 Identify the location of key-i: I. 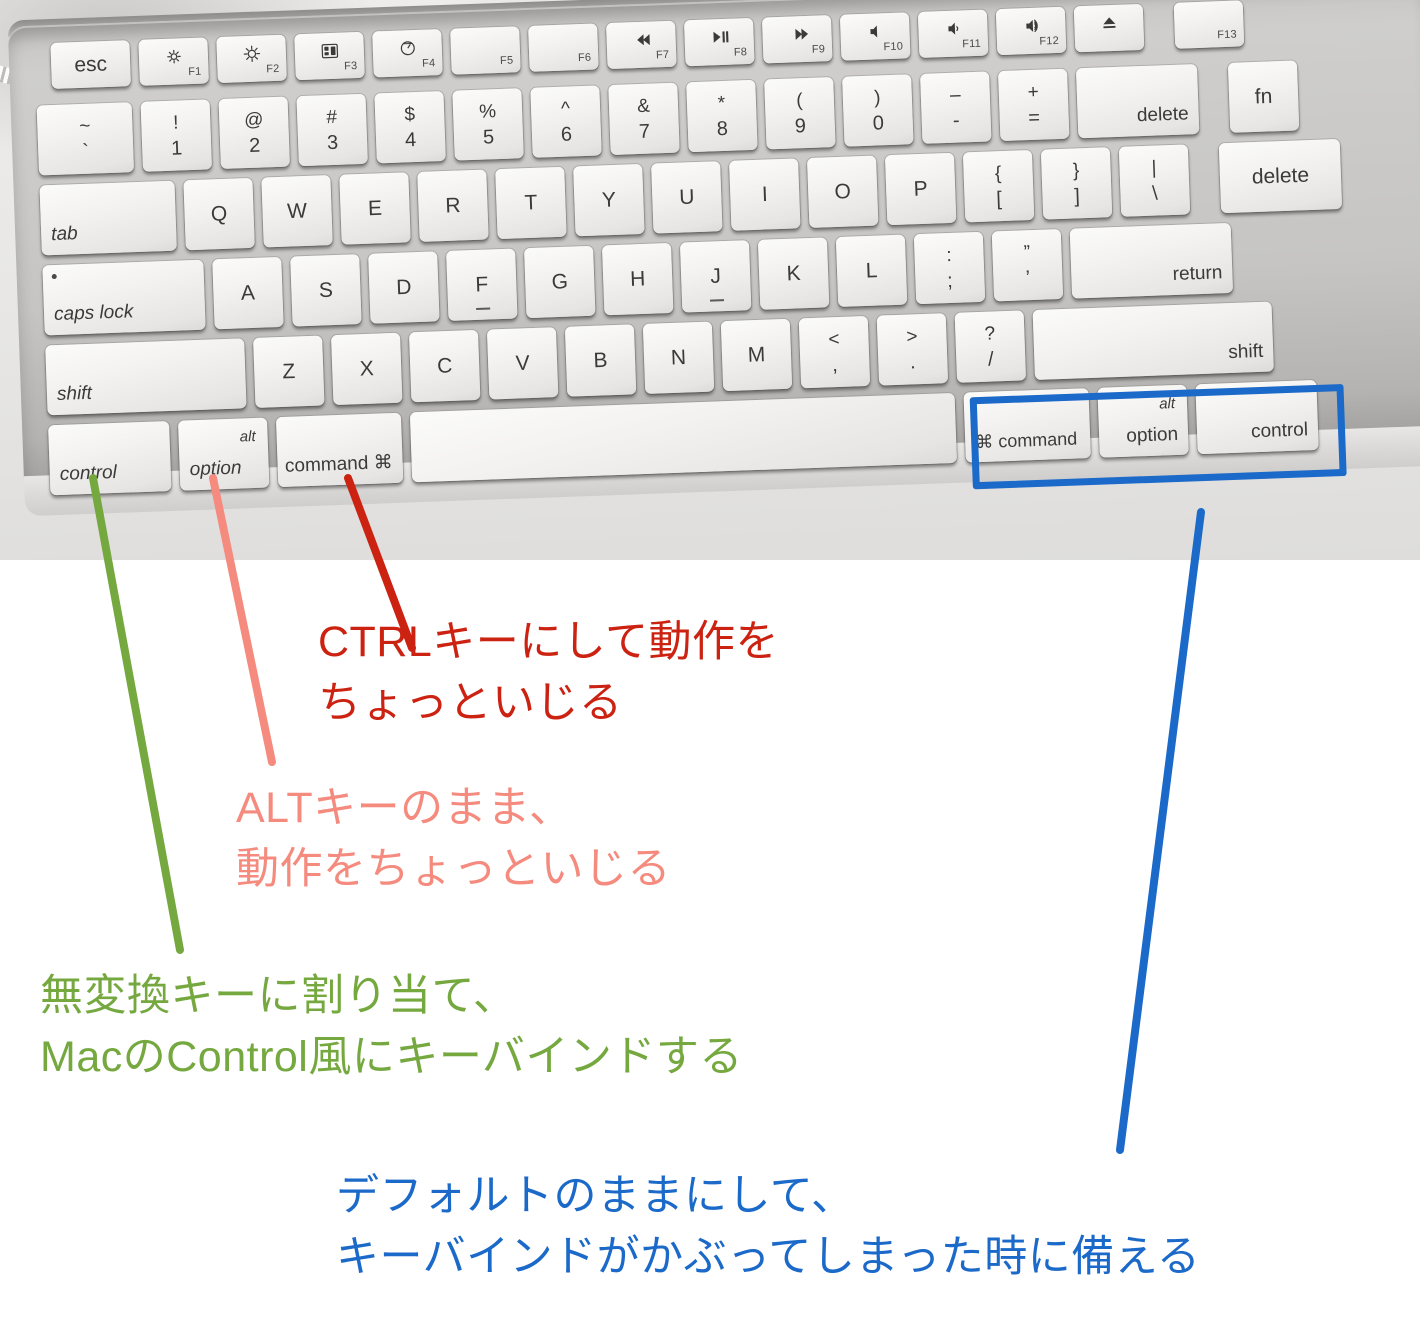
(765, 194).